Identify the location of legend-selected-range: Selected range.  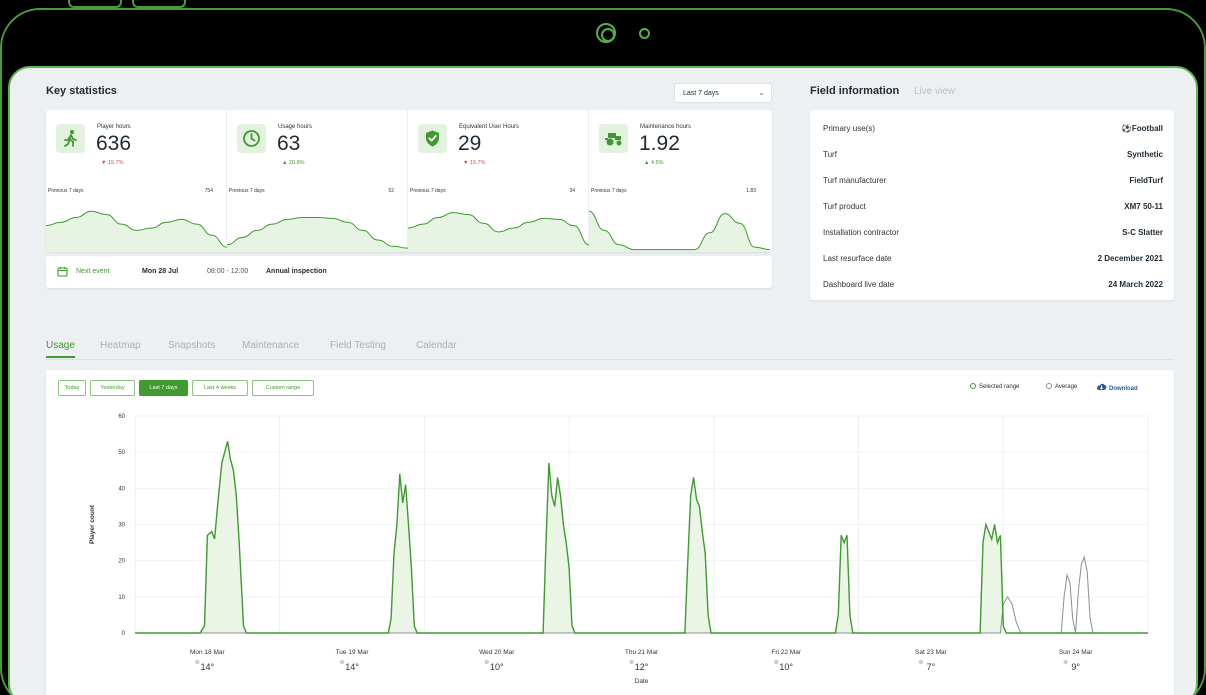
(994, 386).